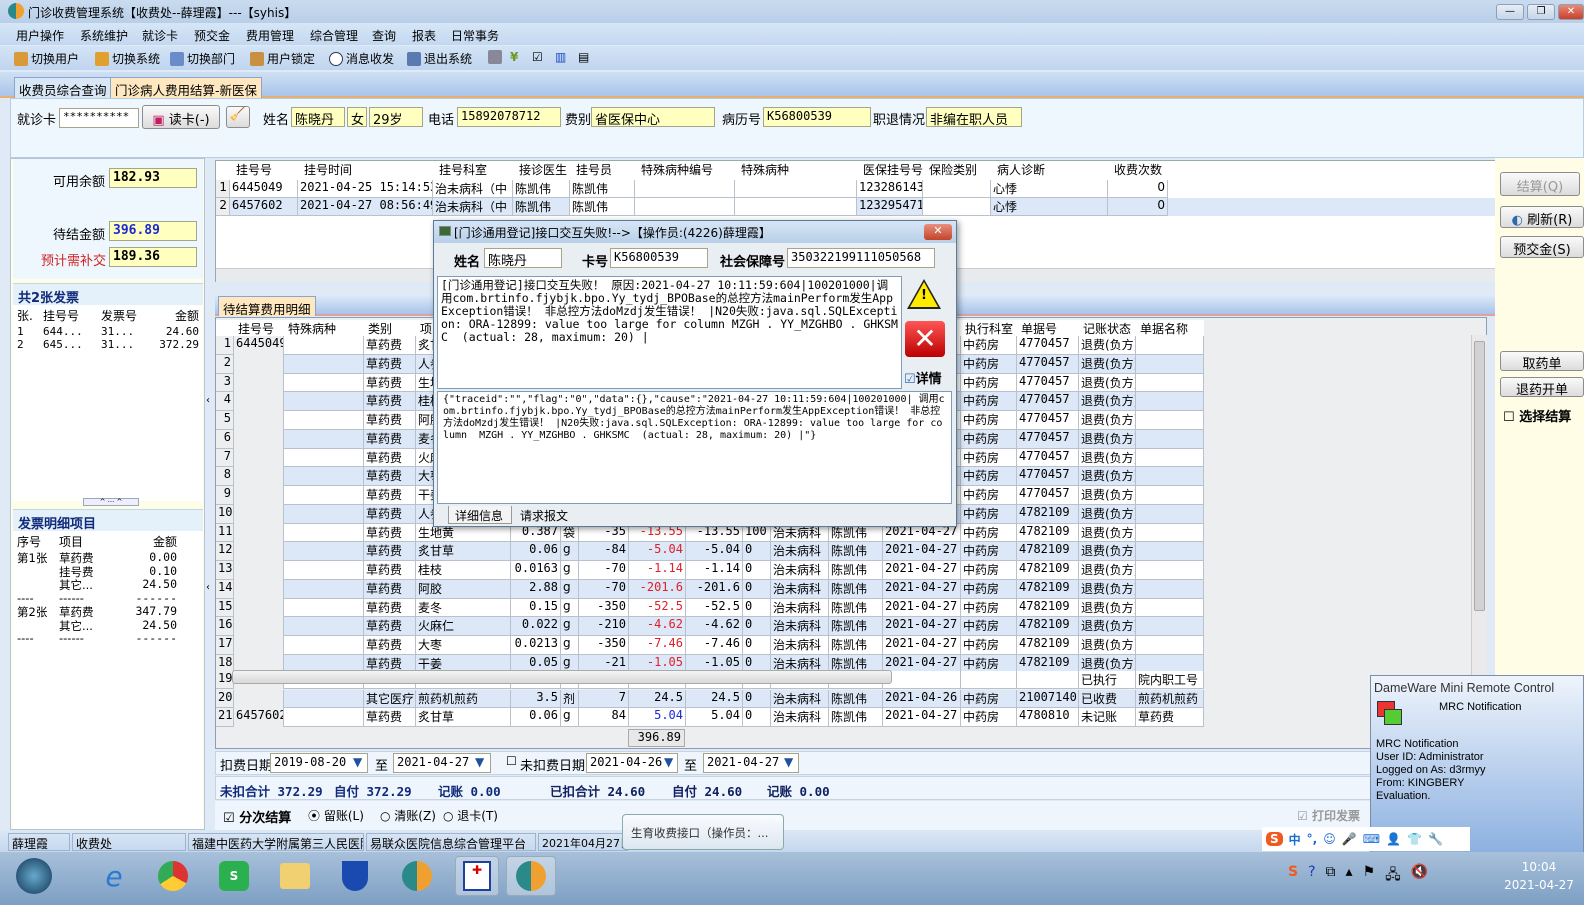 This screenshot has height=905, width=1584. What do you see at coordinates (1537, 415) in the screenshot?
I see `select-settle-checkbox: ☐ 选择结算` at bounding box center [1537, 415].